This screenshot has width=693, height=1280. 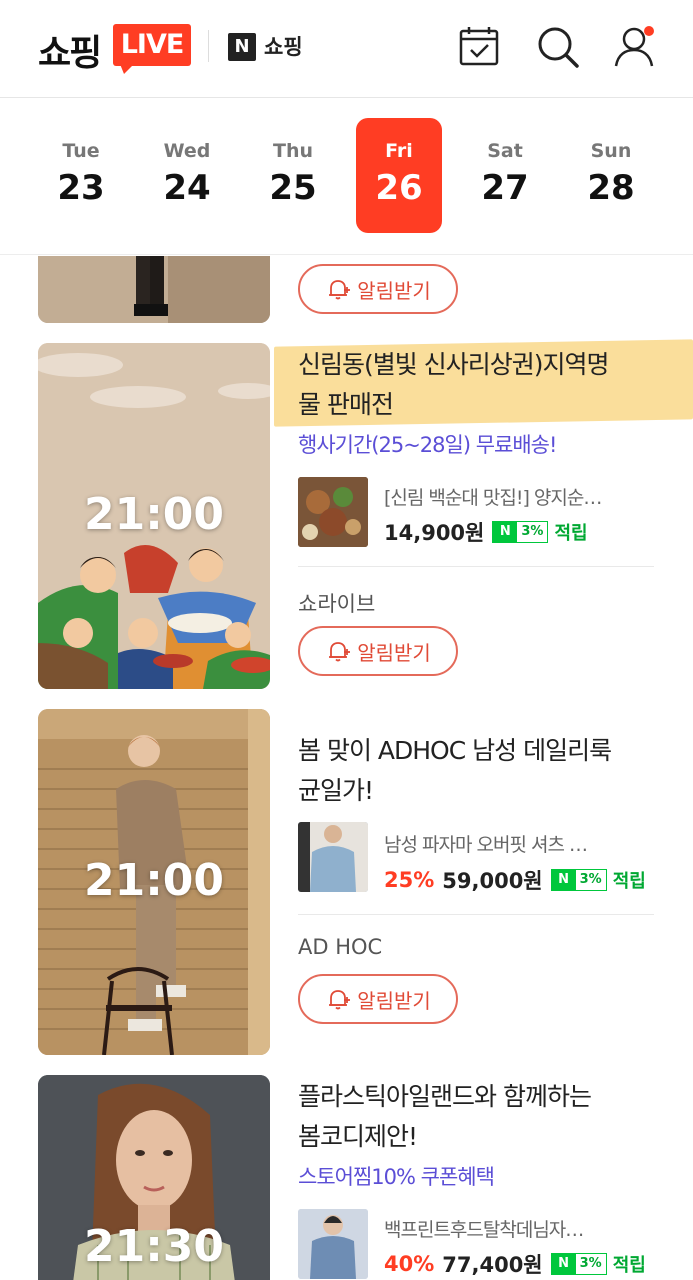 What do you see at coordinates (70, 50) in the screenshot?
I see `shopping-logo-text: 쇼핑` at bounding box center [70, 50].